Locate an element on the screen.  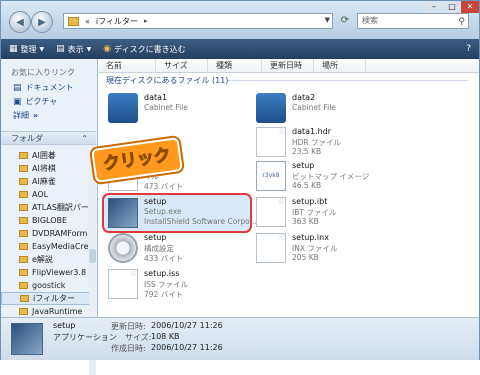
scrollbar-thumb is located at coordinates (92, 256).